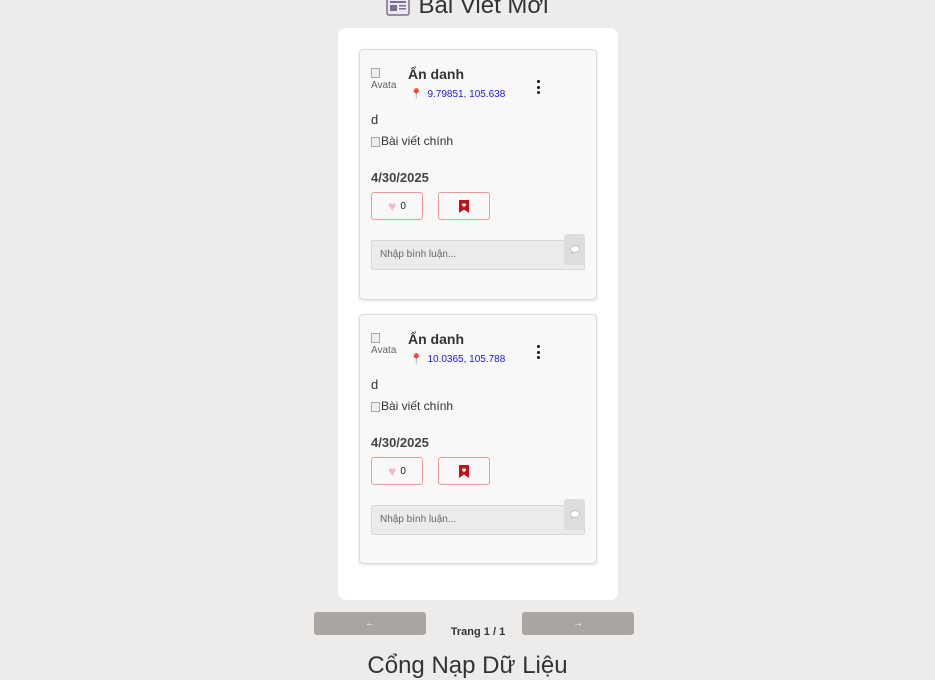 The width and height of the screenshot is (935, 680). What do you see at coordinates (398, 8) in the screenshot?
I see `newspaper-icon` at bounding box center [398, 8].